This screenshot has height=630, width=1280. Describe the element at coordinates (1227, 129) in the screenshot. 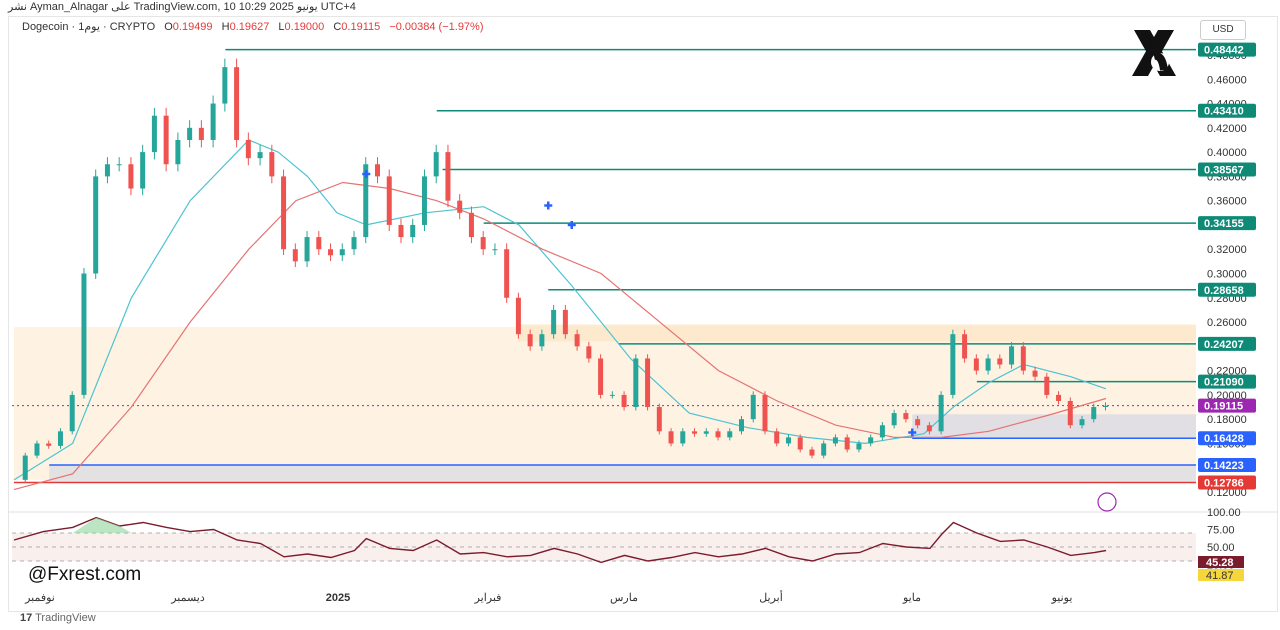

I see `y-tick-label: 0.42000` at that location.